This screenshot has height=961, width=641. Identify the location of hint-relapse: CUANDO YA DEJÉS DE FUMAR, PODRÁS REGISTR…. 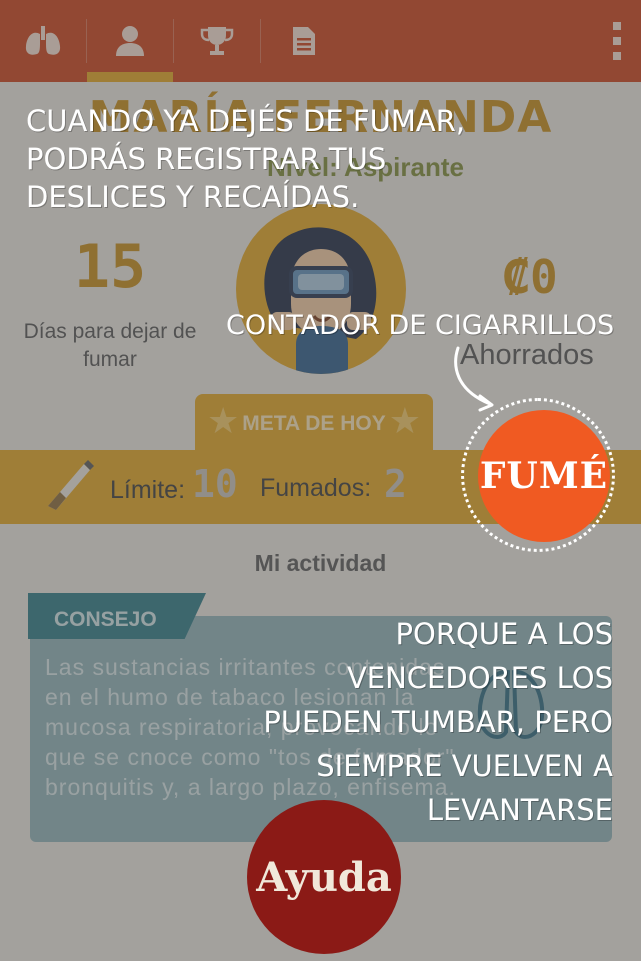
(246, 159).